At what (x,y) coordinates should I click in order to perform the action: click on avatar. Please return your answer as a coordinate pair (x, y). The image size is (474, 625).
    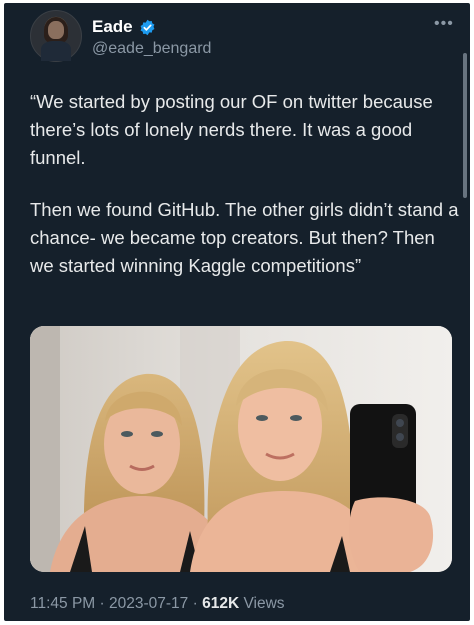
    Looking at the image, I should click on (56, 36).